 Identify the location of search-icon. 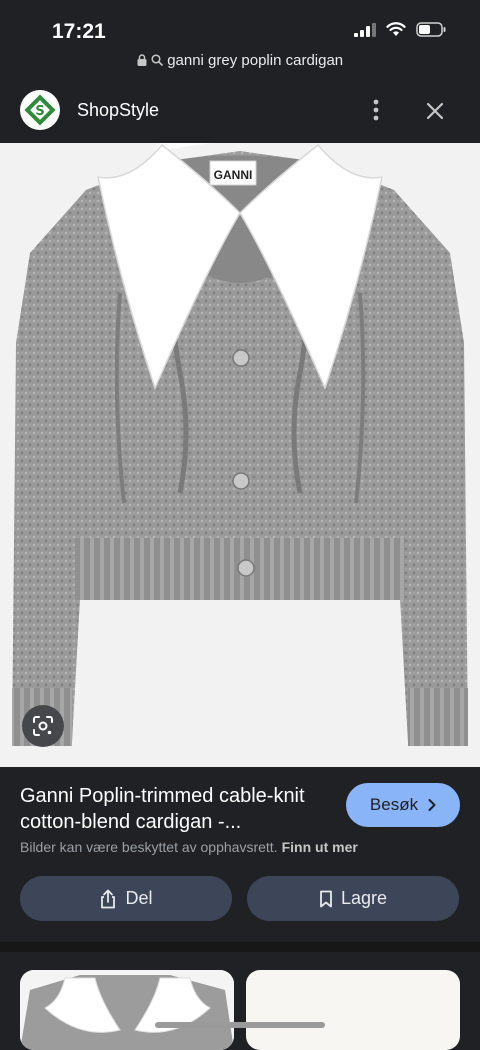
(157, 60).